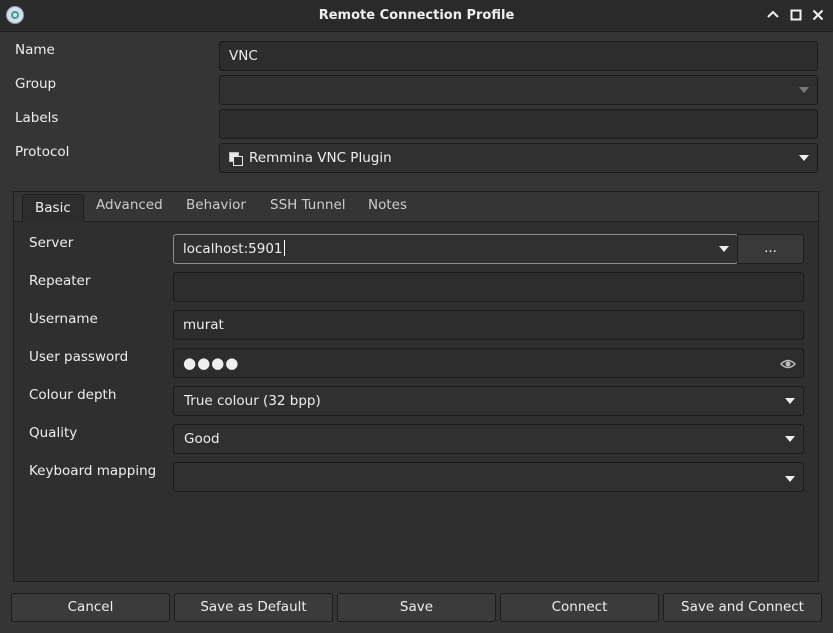  What do you see at coordinates (236, 159) in the screenshot?
I see `plugin-icon` at bounding box center [236, 159].